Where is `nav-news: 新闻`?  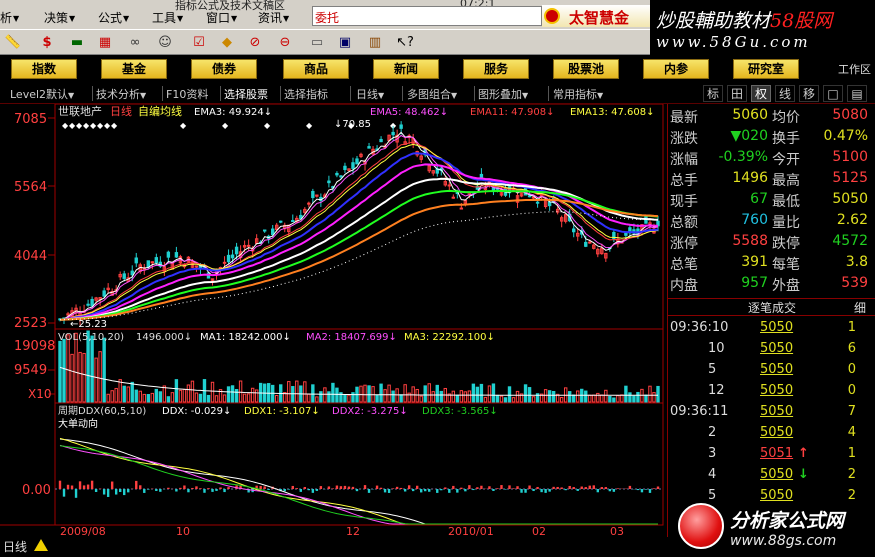 nav-news: 新闻 is located at coordinates (406, 69).